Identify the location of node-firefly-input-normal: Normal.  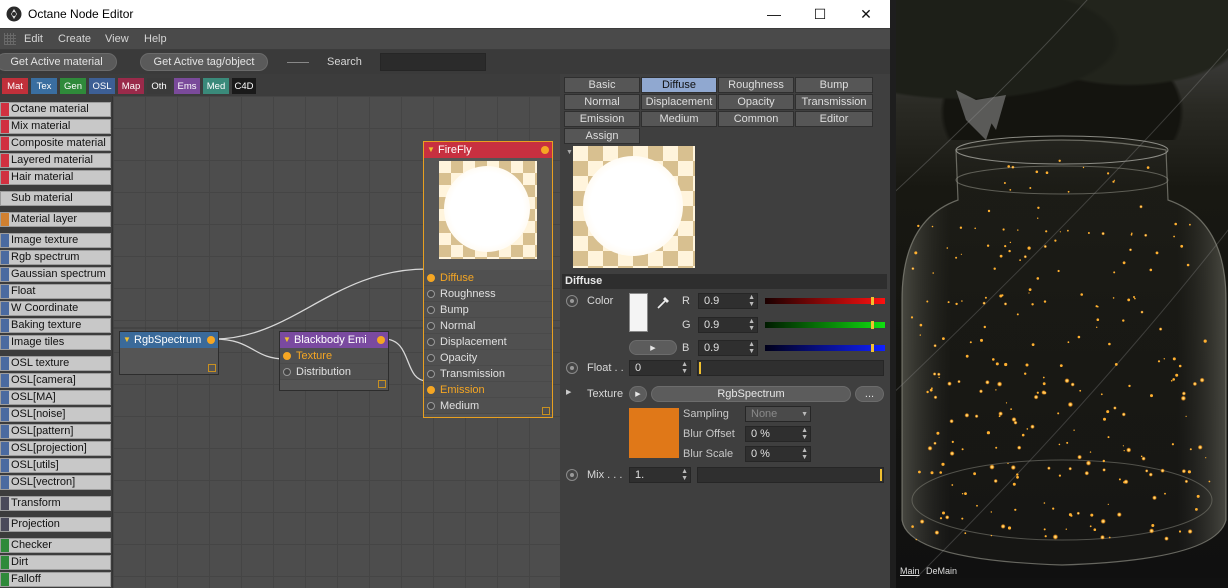
(488, 326).